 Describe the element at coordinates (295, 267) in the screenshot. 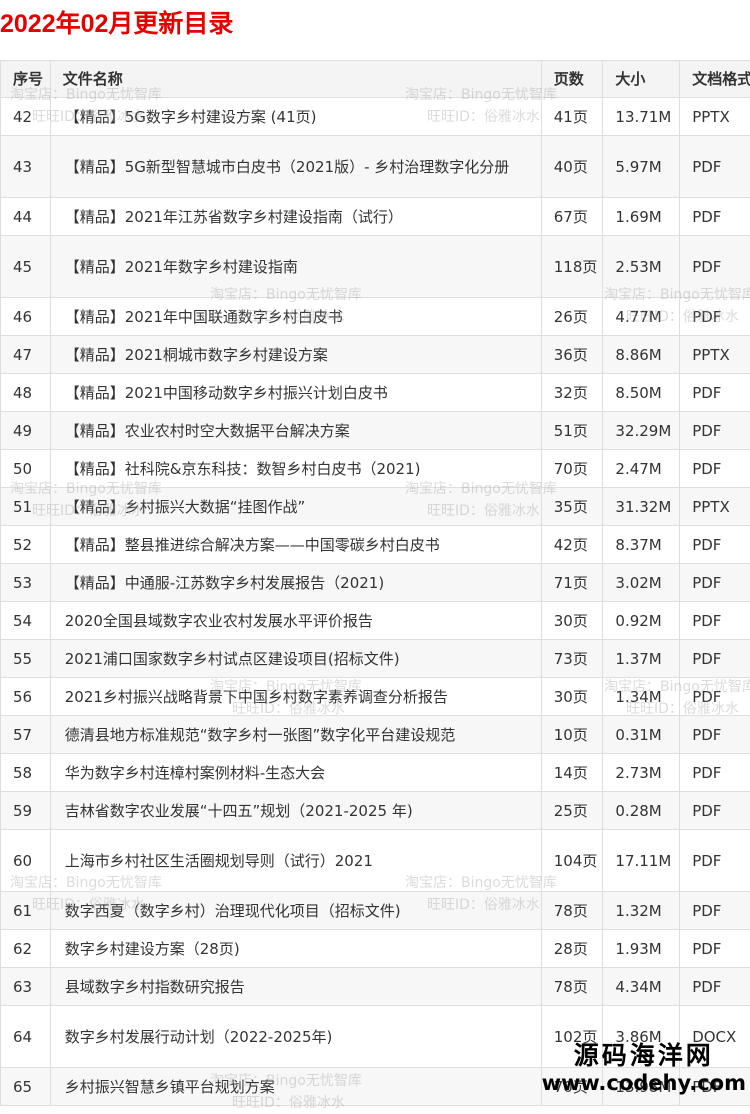

I see `cell-file-name: 【精品】2021年数字乡村建设指南` at that location.